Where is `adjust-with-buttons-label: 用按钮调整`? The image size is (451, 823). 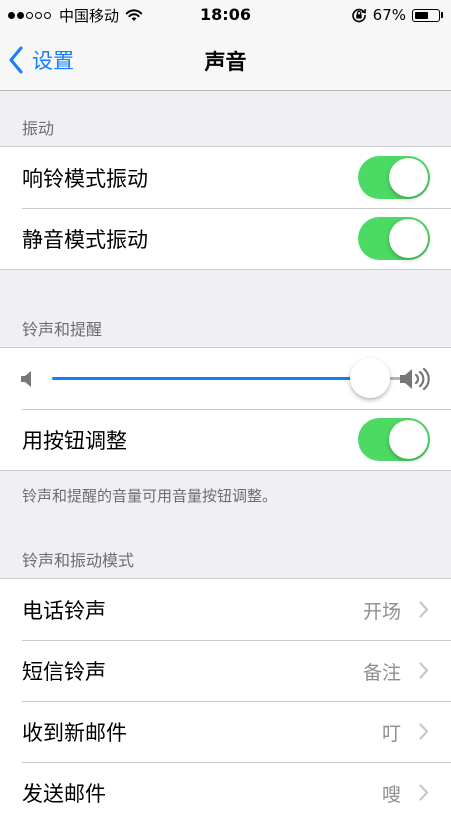 adjust-with-buttons-label: 用按钮调整 is located at coordinates (74, 441).